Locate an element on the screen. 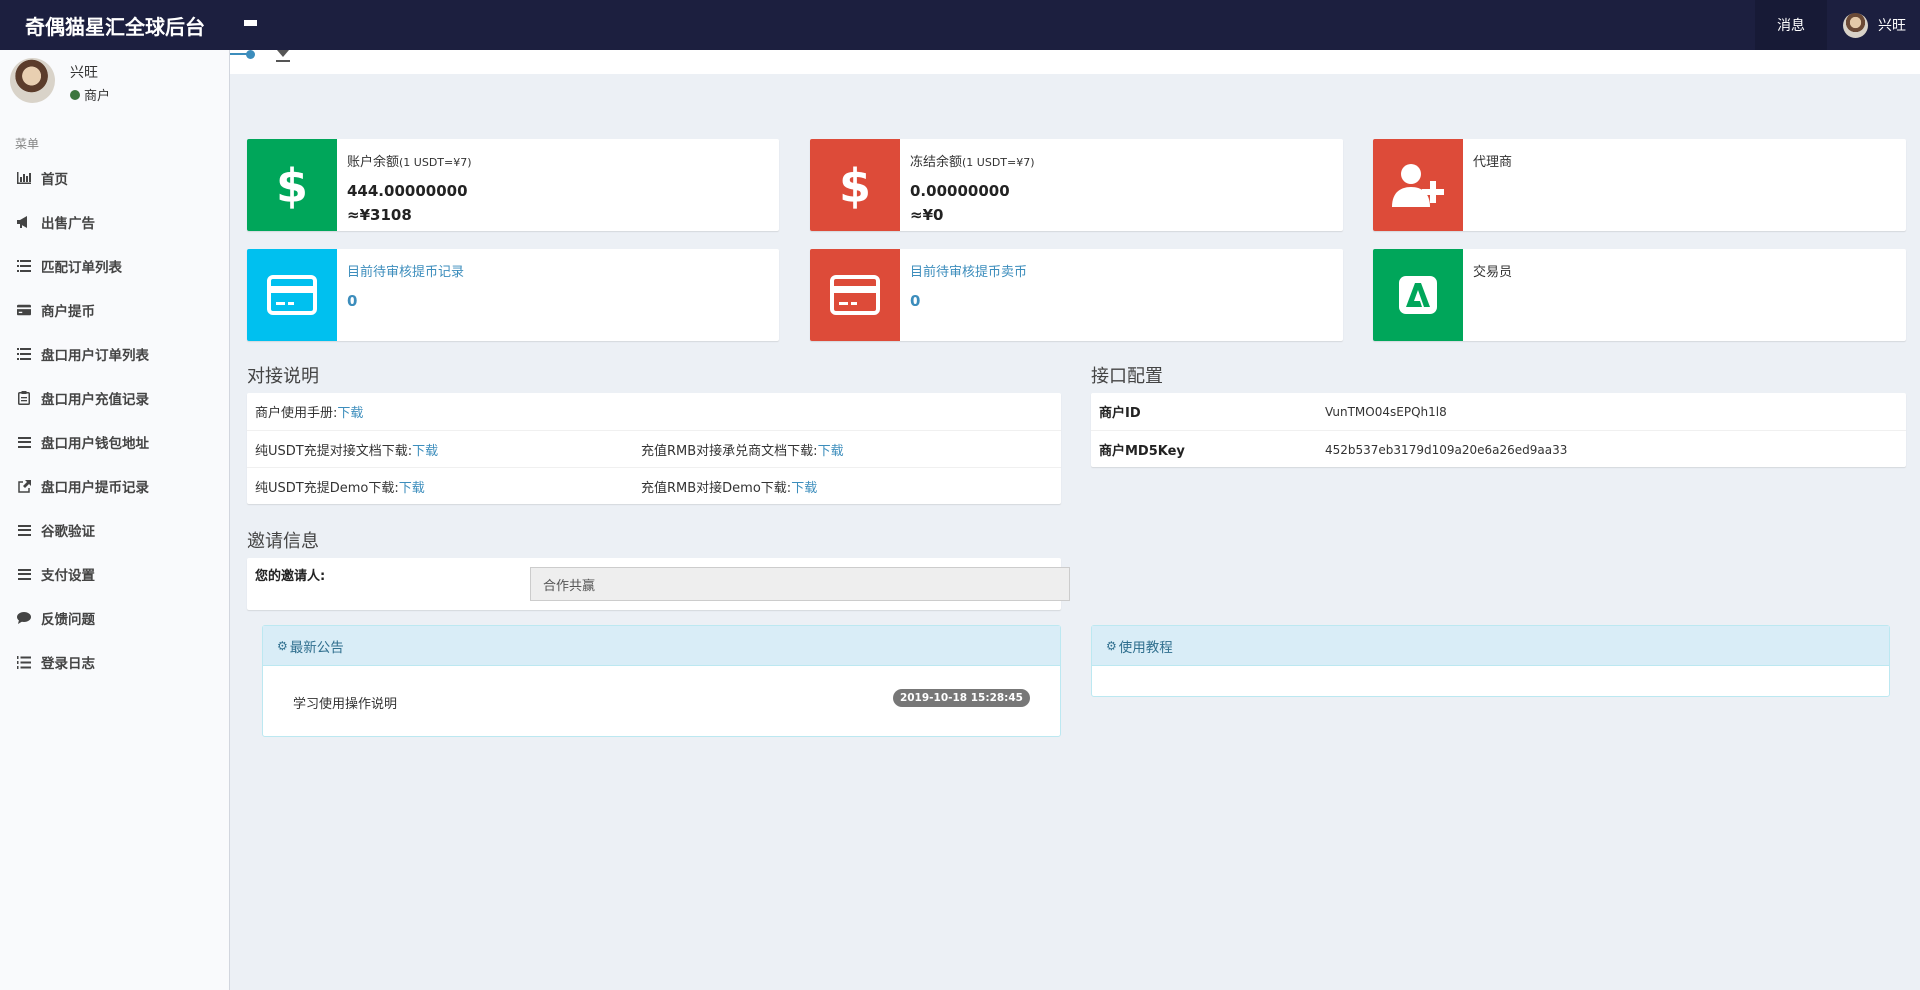 The width and height of the screenshot is (1920, 990). sidebar-item-user-orders: 盘口用户订单列表 is located at coordinates (114, 354).